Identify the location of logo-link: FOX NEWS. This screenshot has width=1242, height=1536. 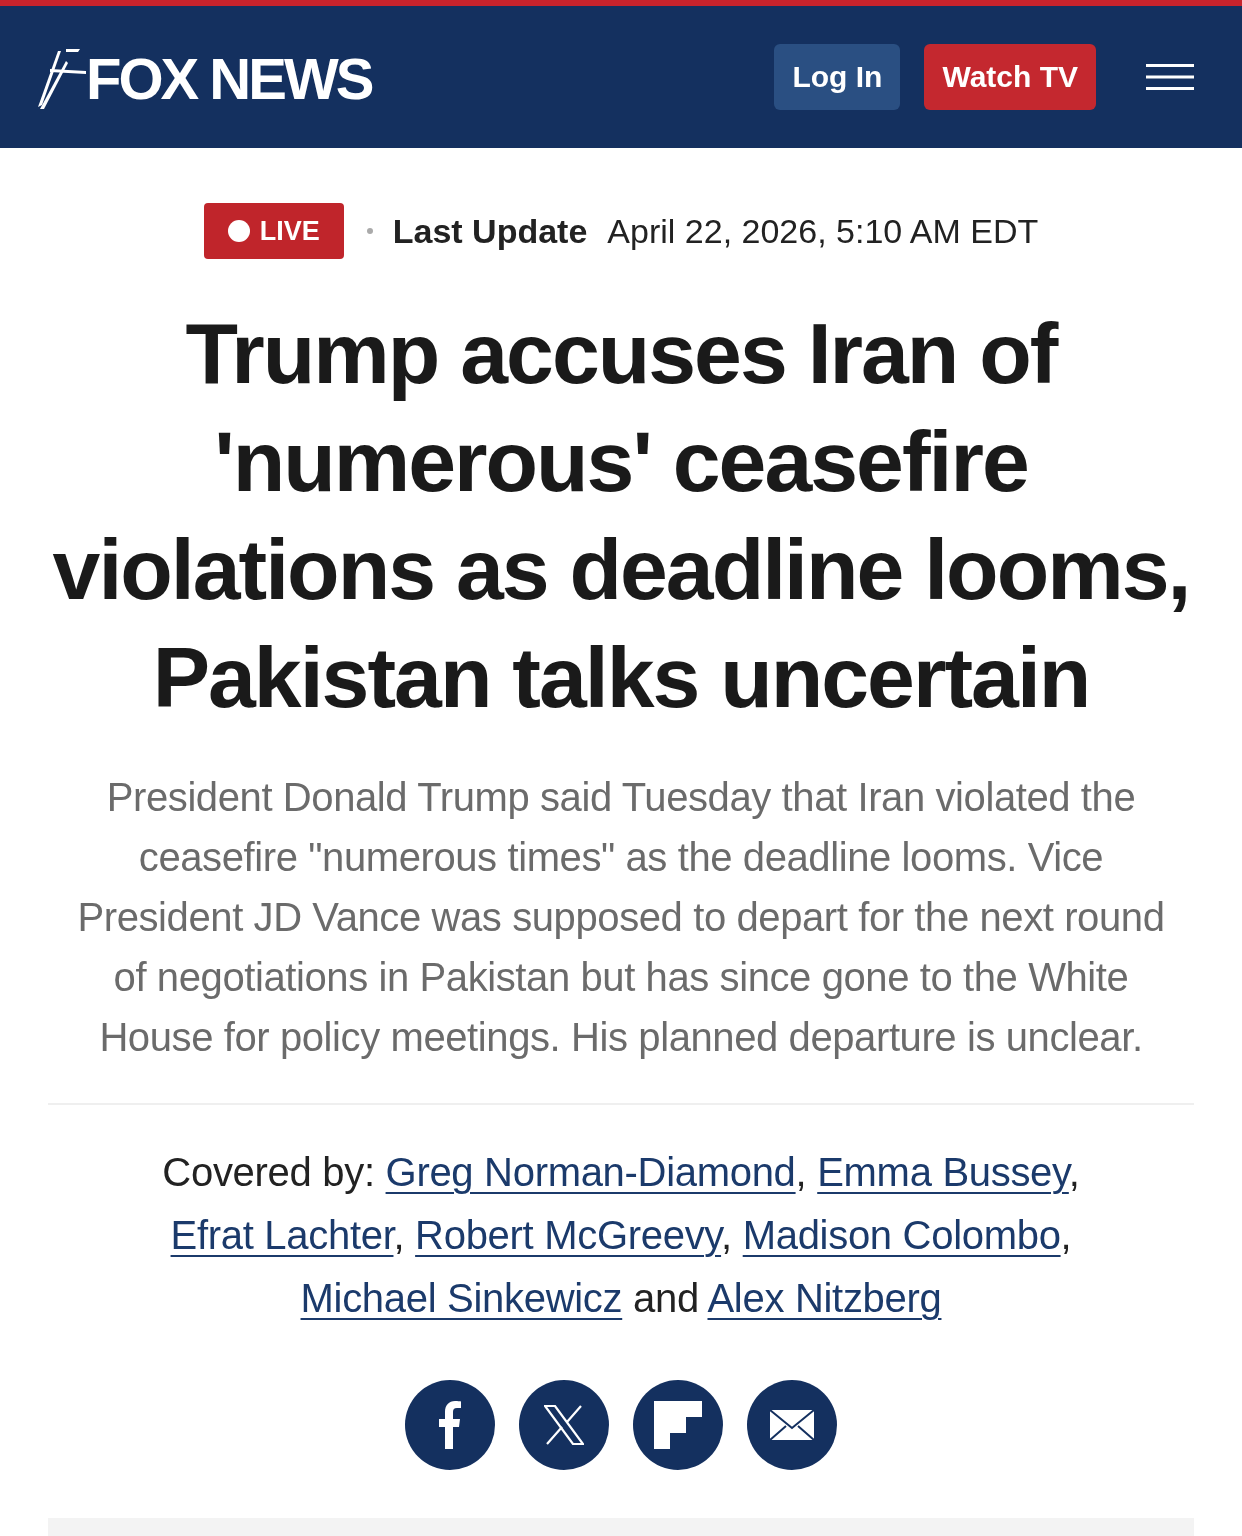
(204, 77).